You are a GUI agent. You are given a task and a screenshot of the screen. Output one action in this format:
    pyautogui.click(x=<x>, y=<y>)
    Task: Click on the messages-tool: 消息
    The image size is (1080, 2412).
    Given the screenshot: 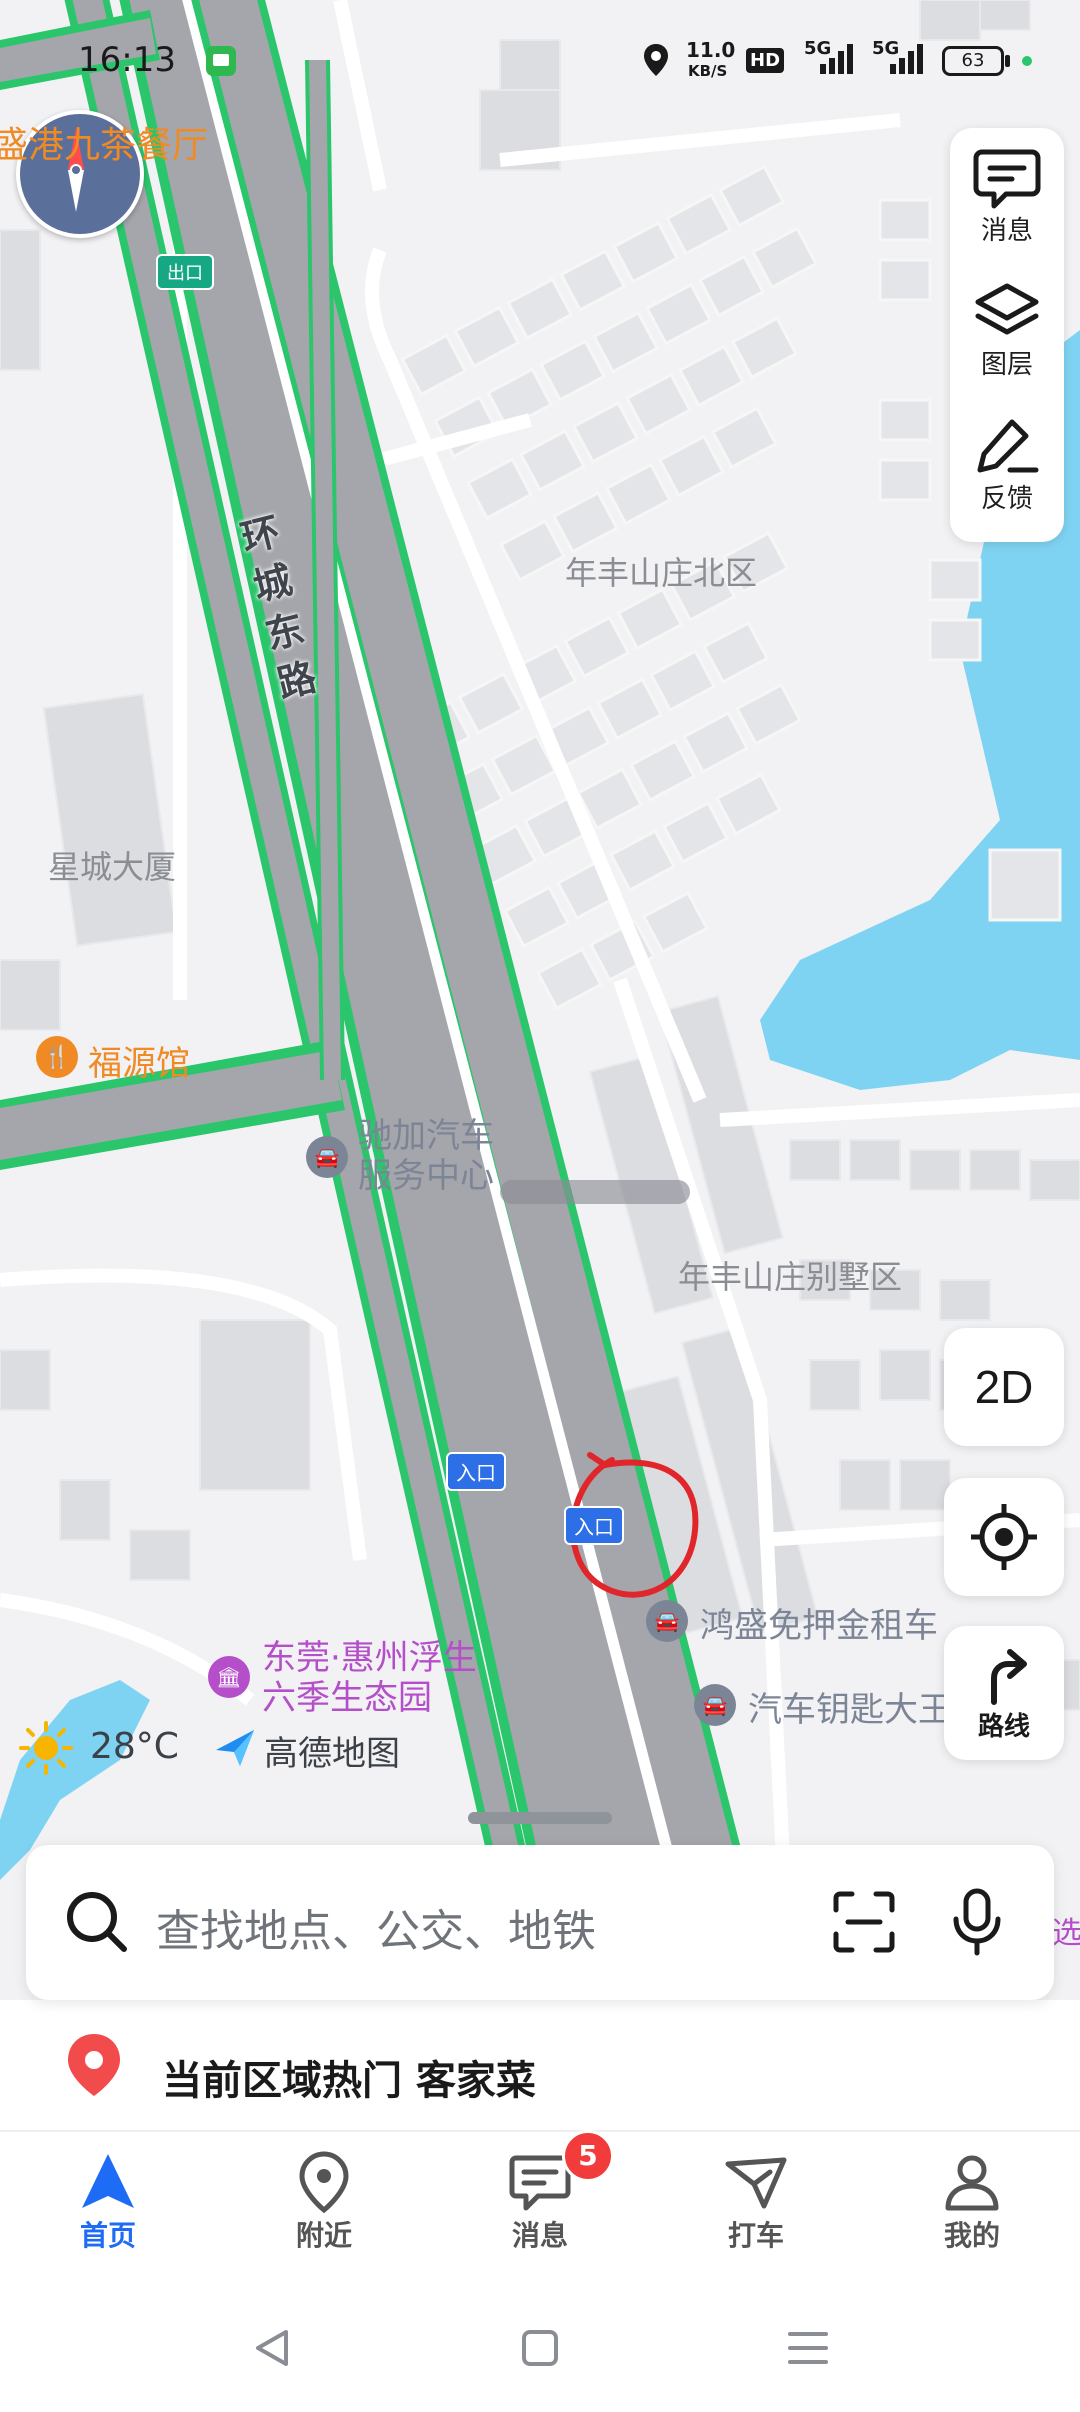 What is the action you would take?
    pyautogui.click(x=1007, y=196)
    